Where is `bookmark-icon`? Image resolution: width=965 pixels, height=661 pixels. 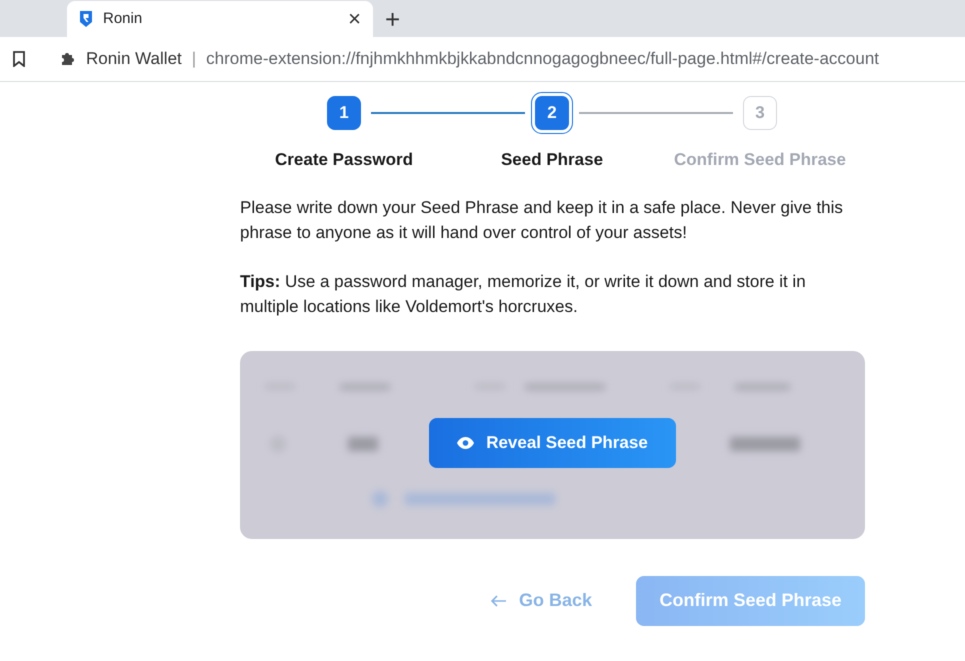
bookmark-icon is located at coordinates (19, 59).